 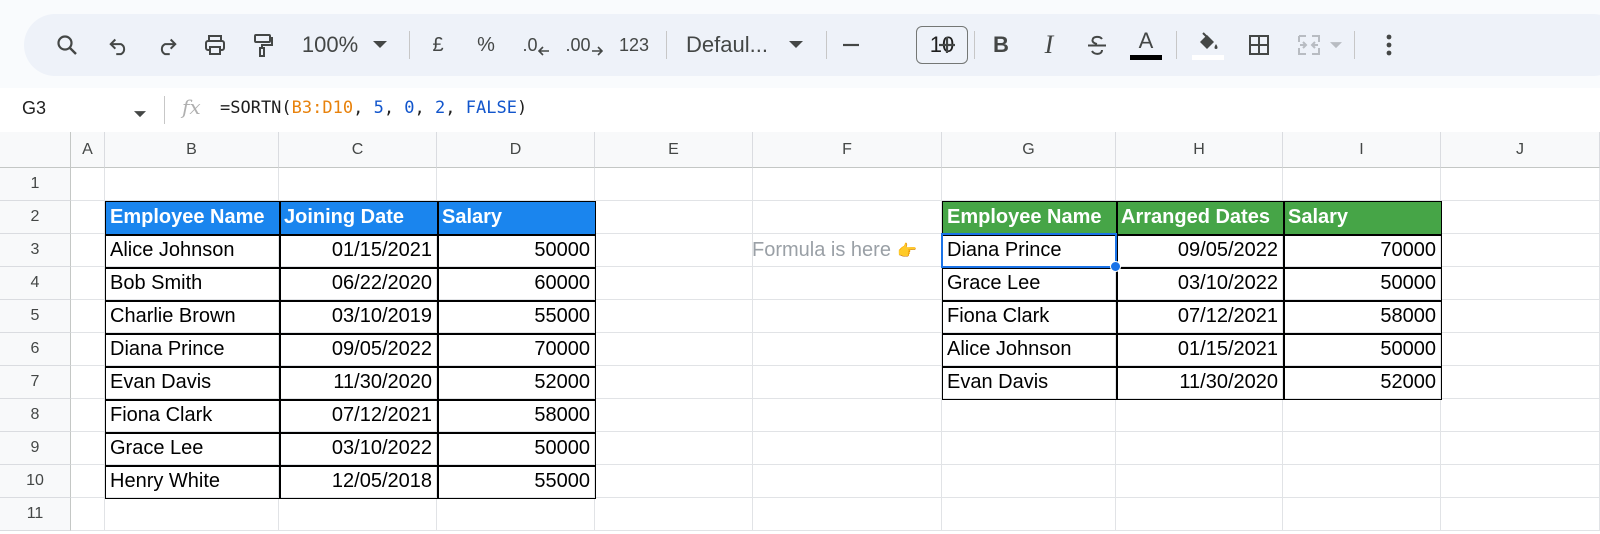 I want to click on redo-icon, so click(x=167, y=45).